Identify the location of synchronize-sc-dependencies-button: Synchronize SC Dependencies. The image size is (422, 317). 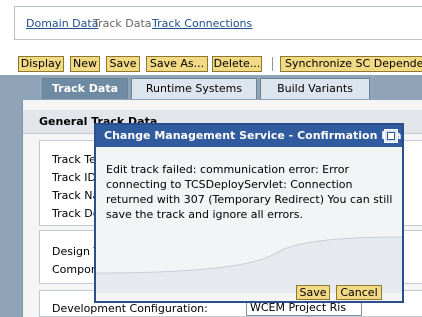
(351, 64).